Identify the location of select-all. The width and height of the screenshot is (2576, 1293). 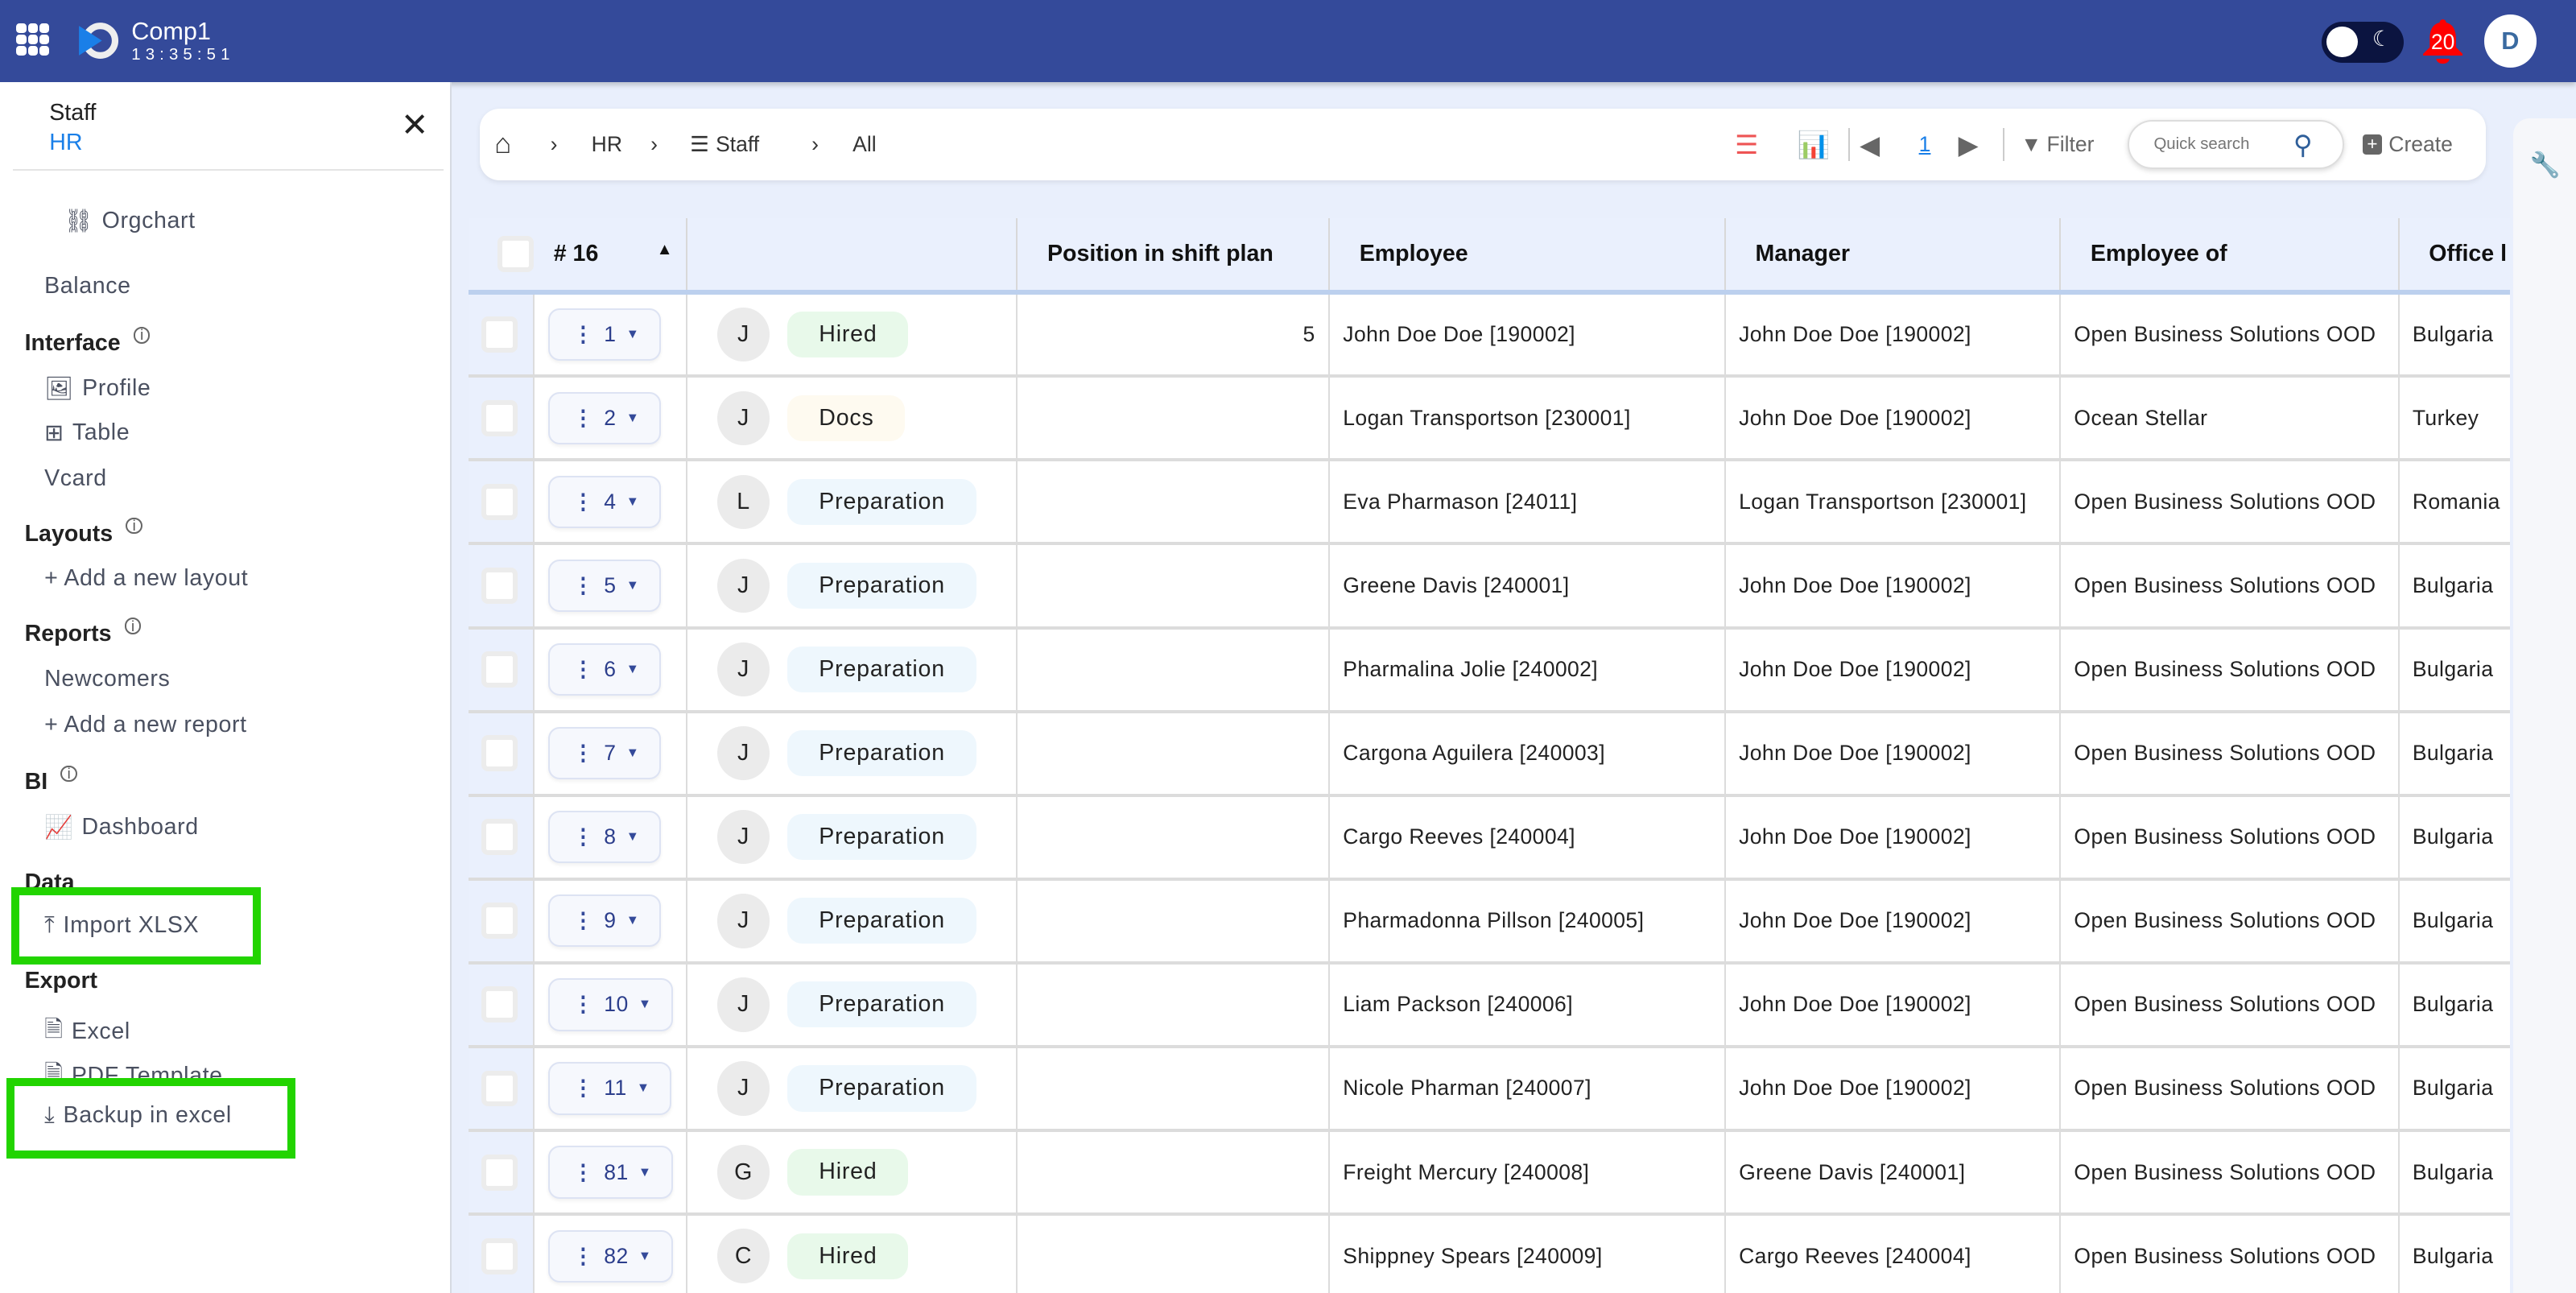
(501, 256).